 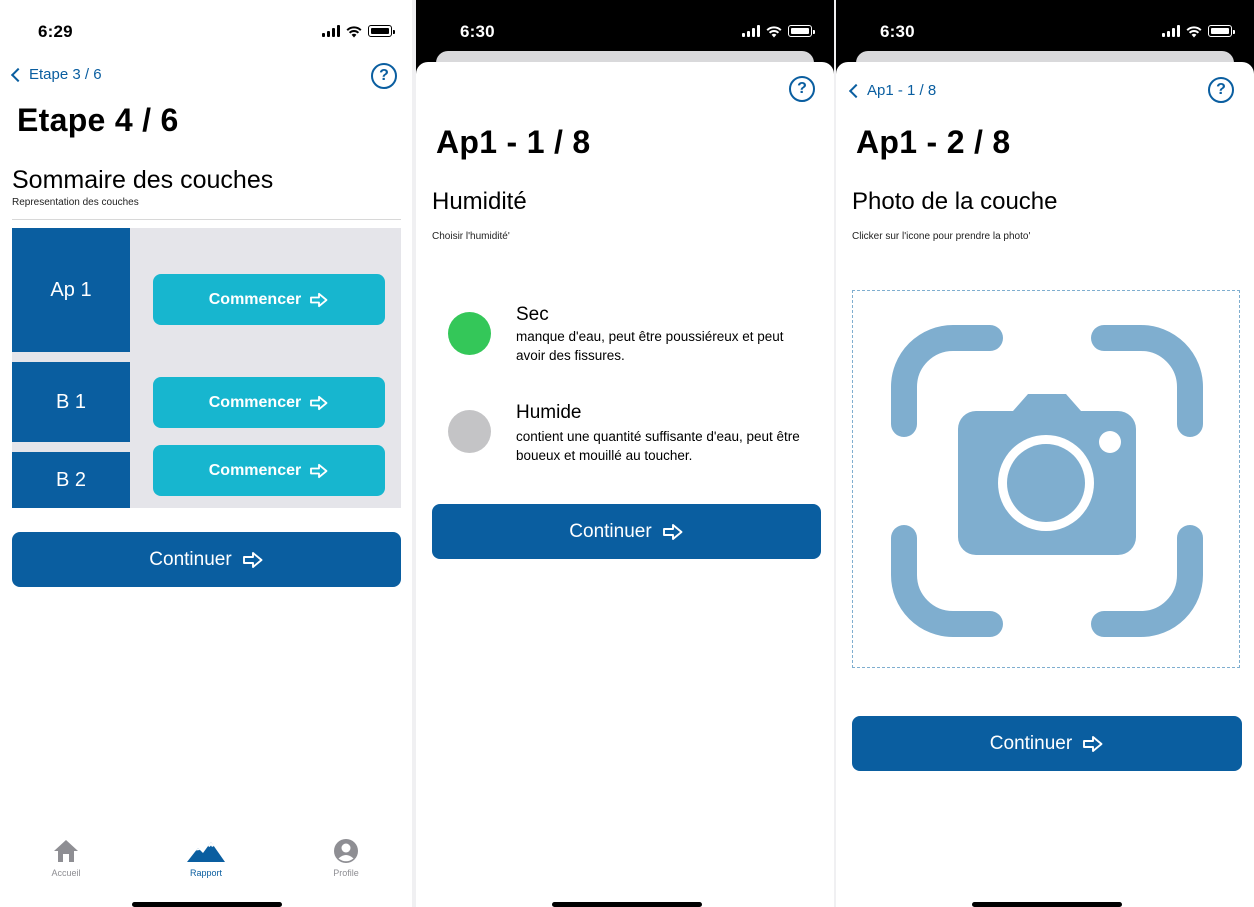 I want to click on option-name: Humide, so click(x=549, y=412).